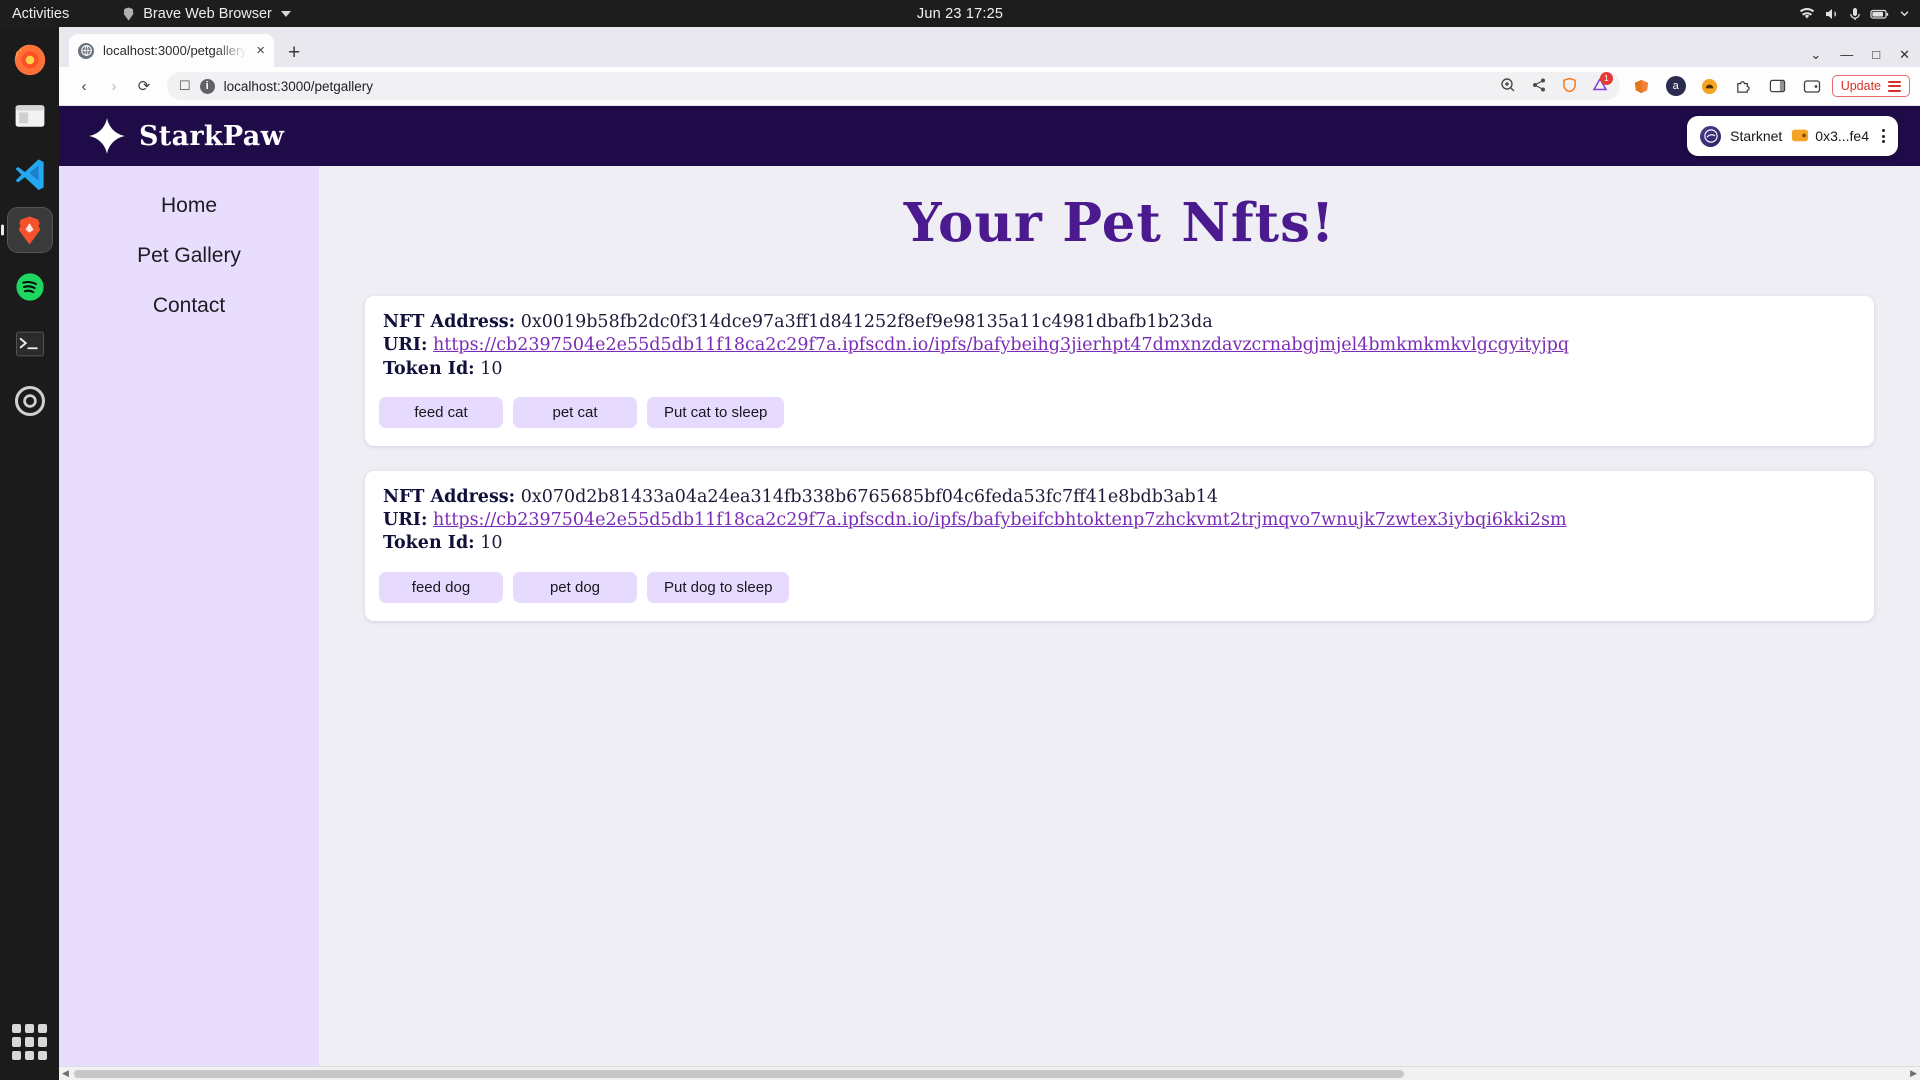 This screenshot has height=1080, width=1920. I want to click on address-bar-actions: 1, so click(1556, 83).